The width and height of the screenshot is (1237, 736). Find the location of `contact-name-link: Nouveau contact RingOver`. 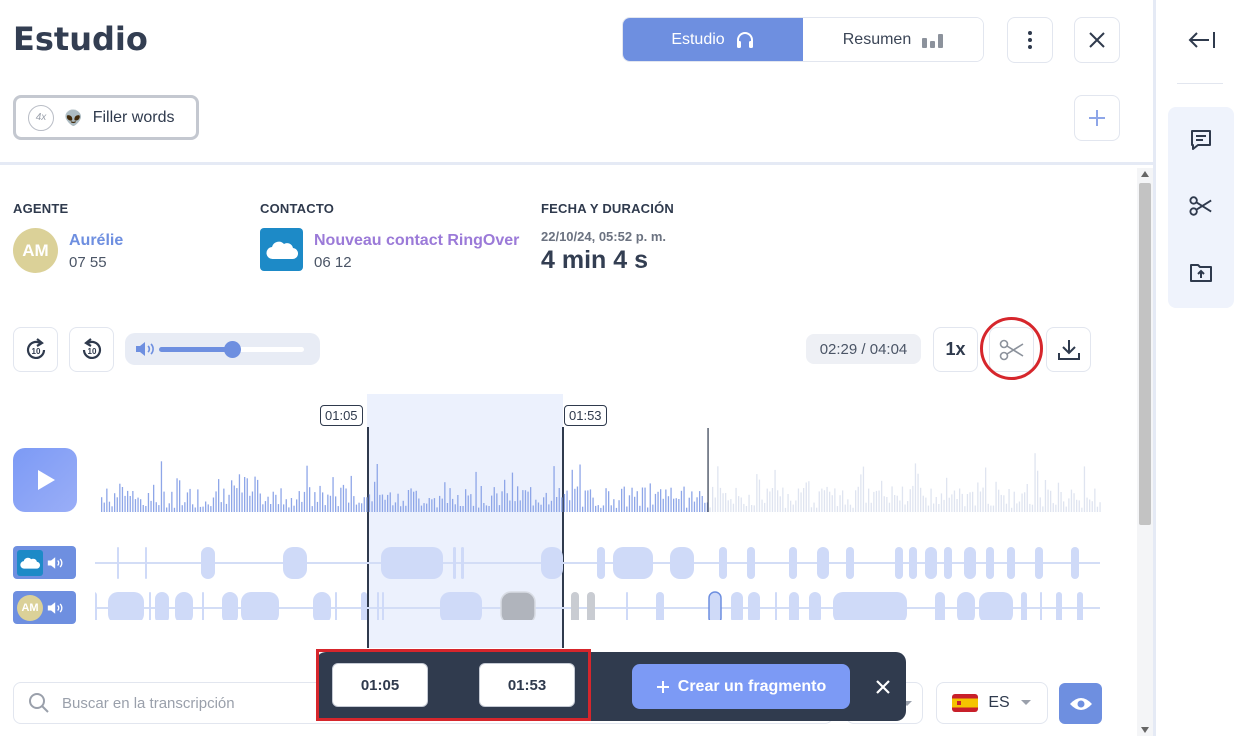

contact-name-link: Nouveau contact RingOver is located at coordinates (416, 241).